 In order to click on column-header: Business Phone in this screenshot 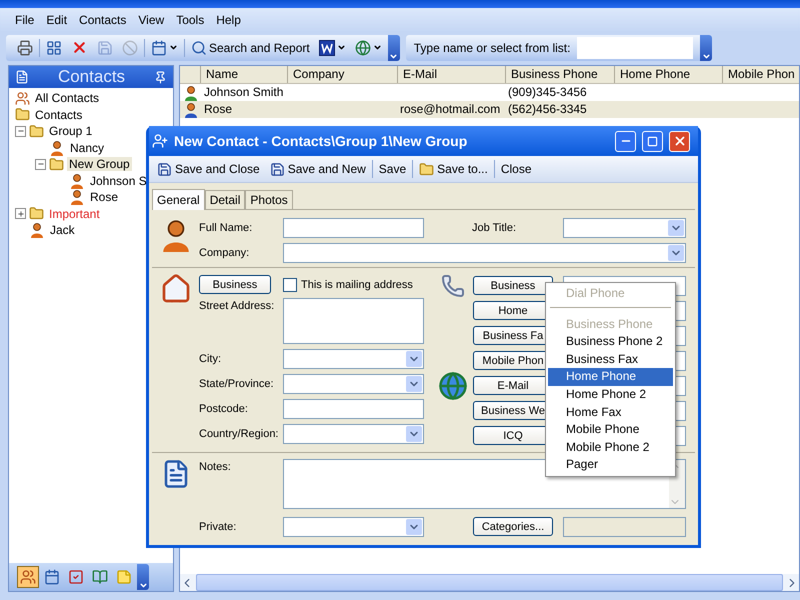, I will do `click(560, 74)`.